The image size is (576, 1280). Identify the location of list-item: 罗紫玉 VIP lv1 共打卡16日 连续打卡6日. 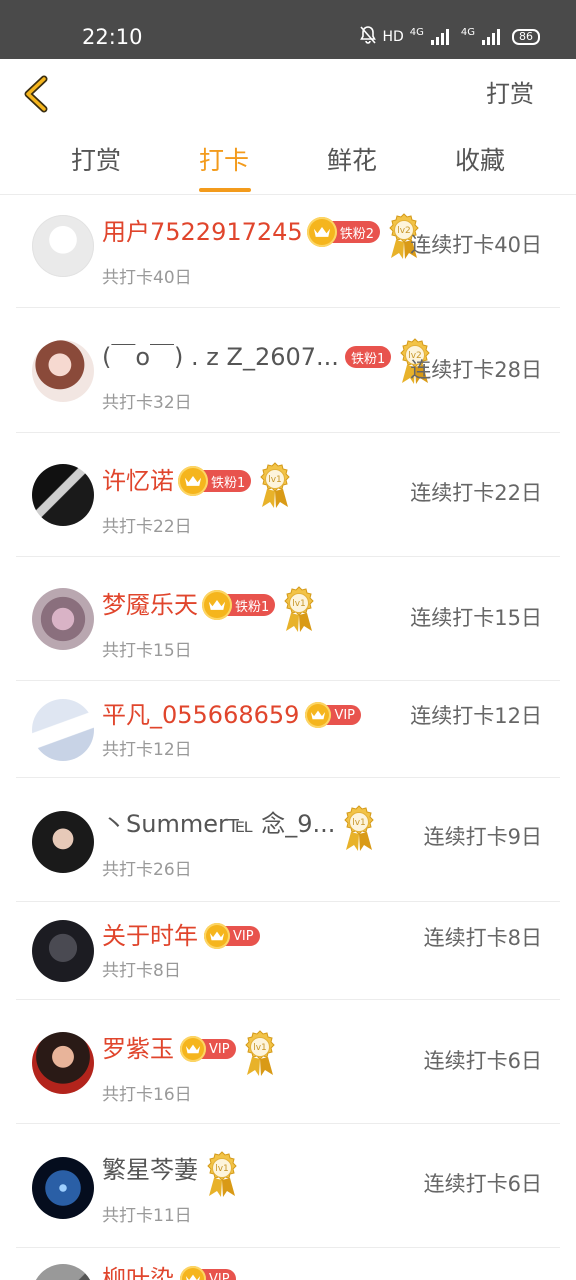
(288, 1062).